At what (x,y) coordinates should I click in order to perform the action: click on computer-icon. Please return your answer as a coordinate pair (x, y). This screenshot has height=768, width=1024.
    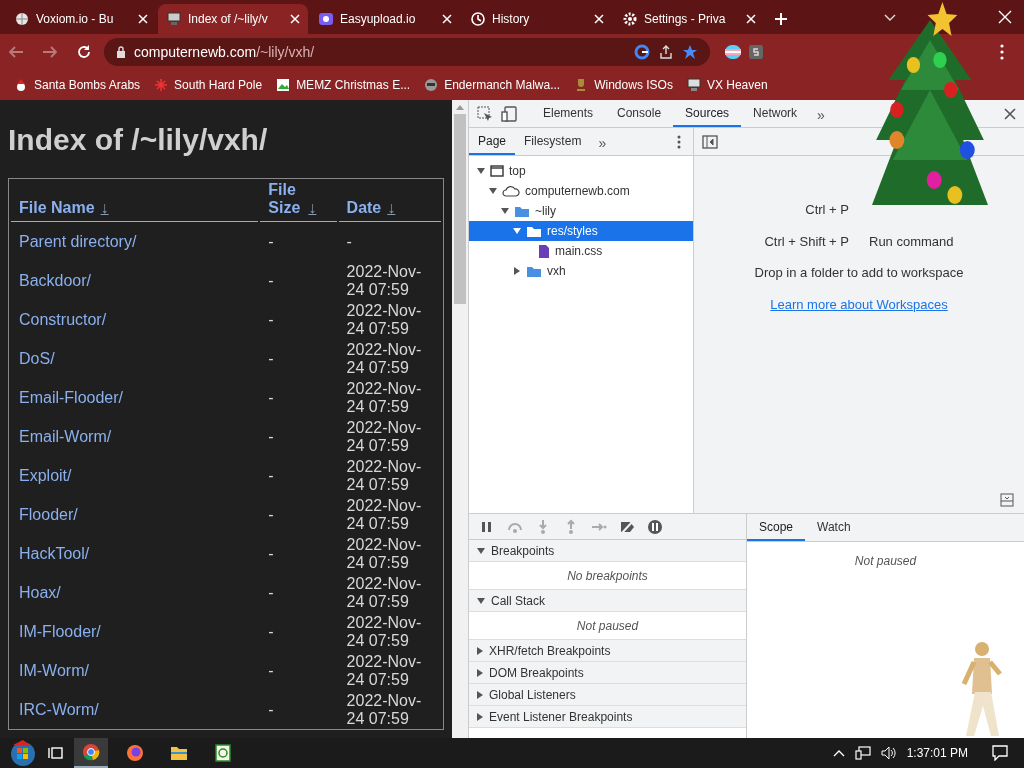
    Looking at the image, I should click on (693, 85).